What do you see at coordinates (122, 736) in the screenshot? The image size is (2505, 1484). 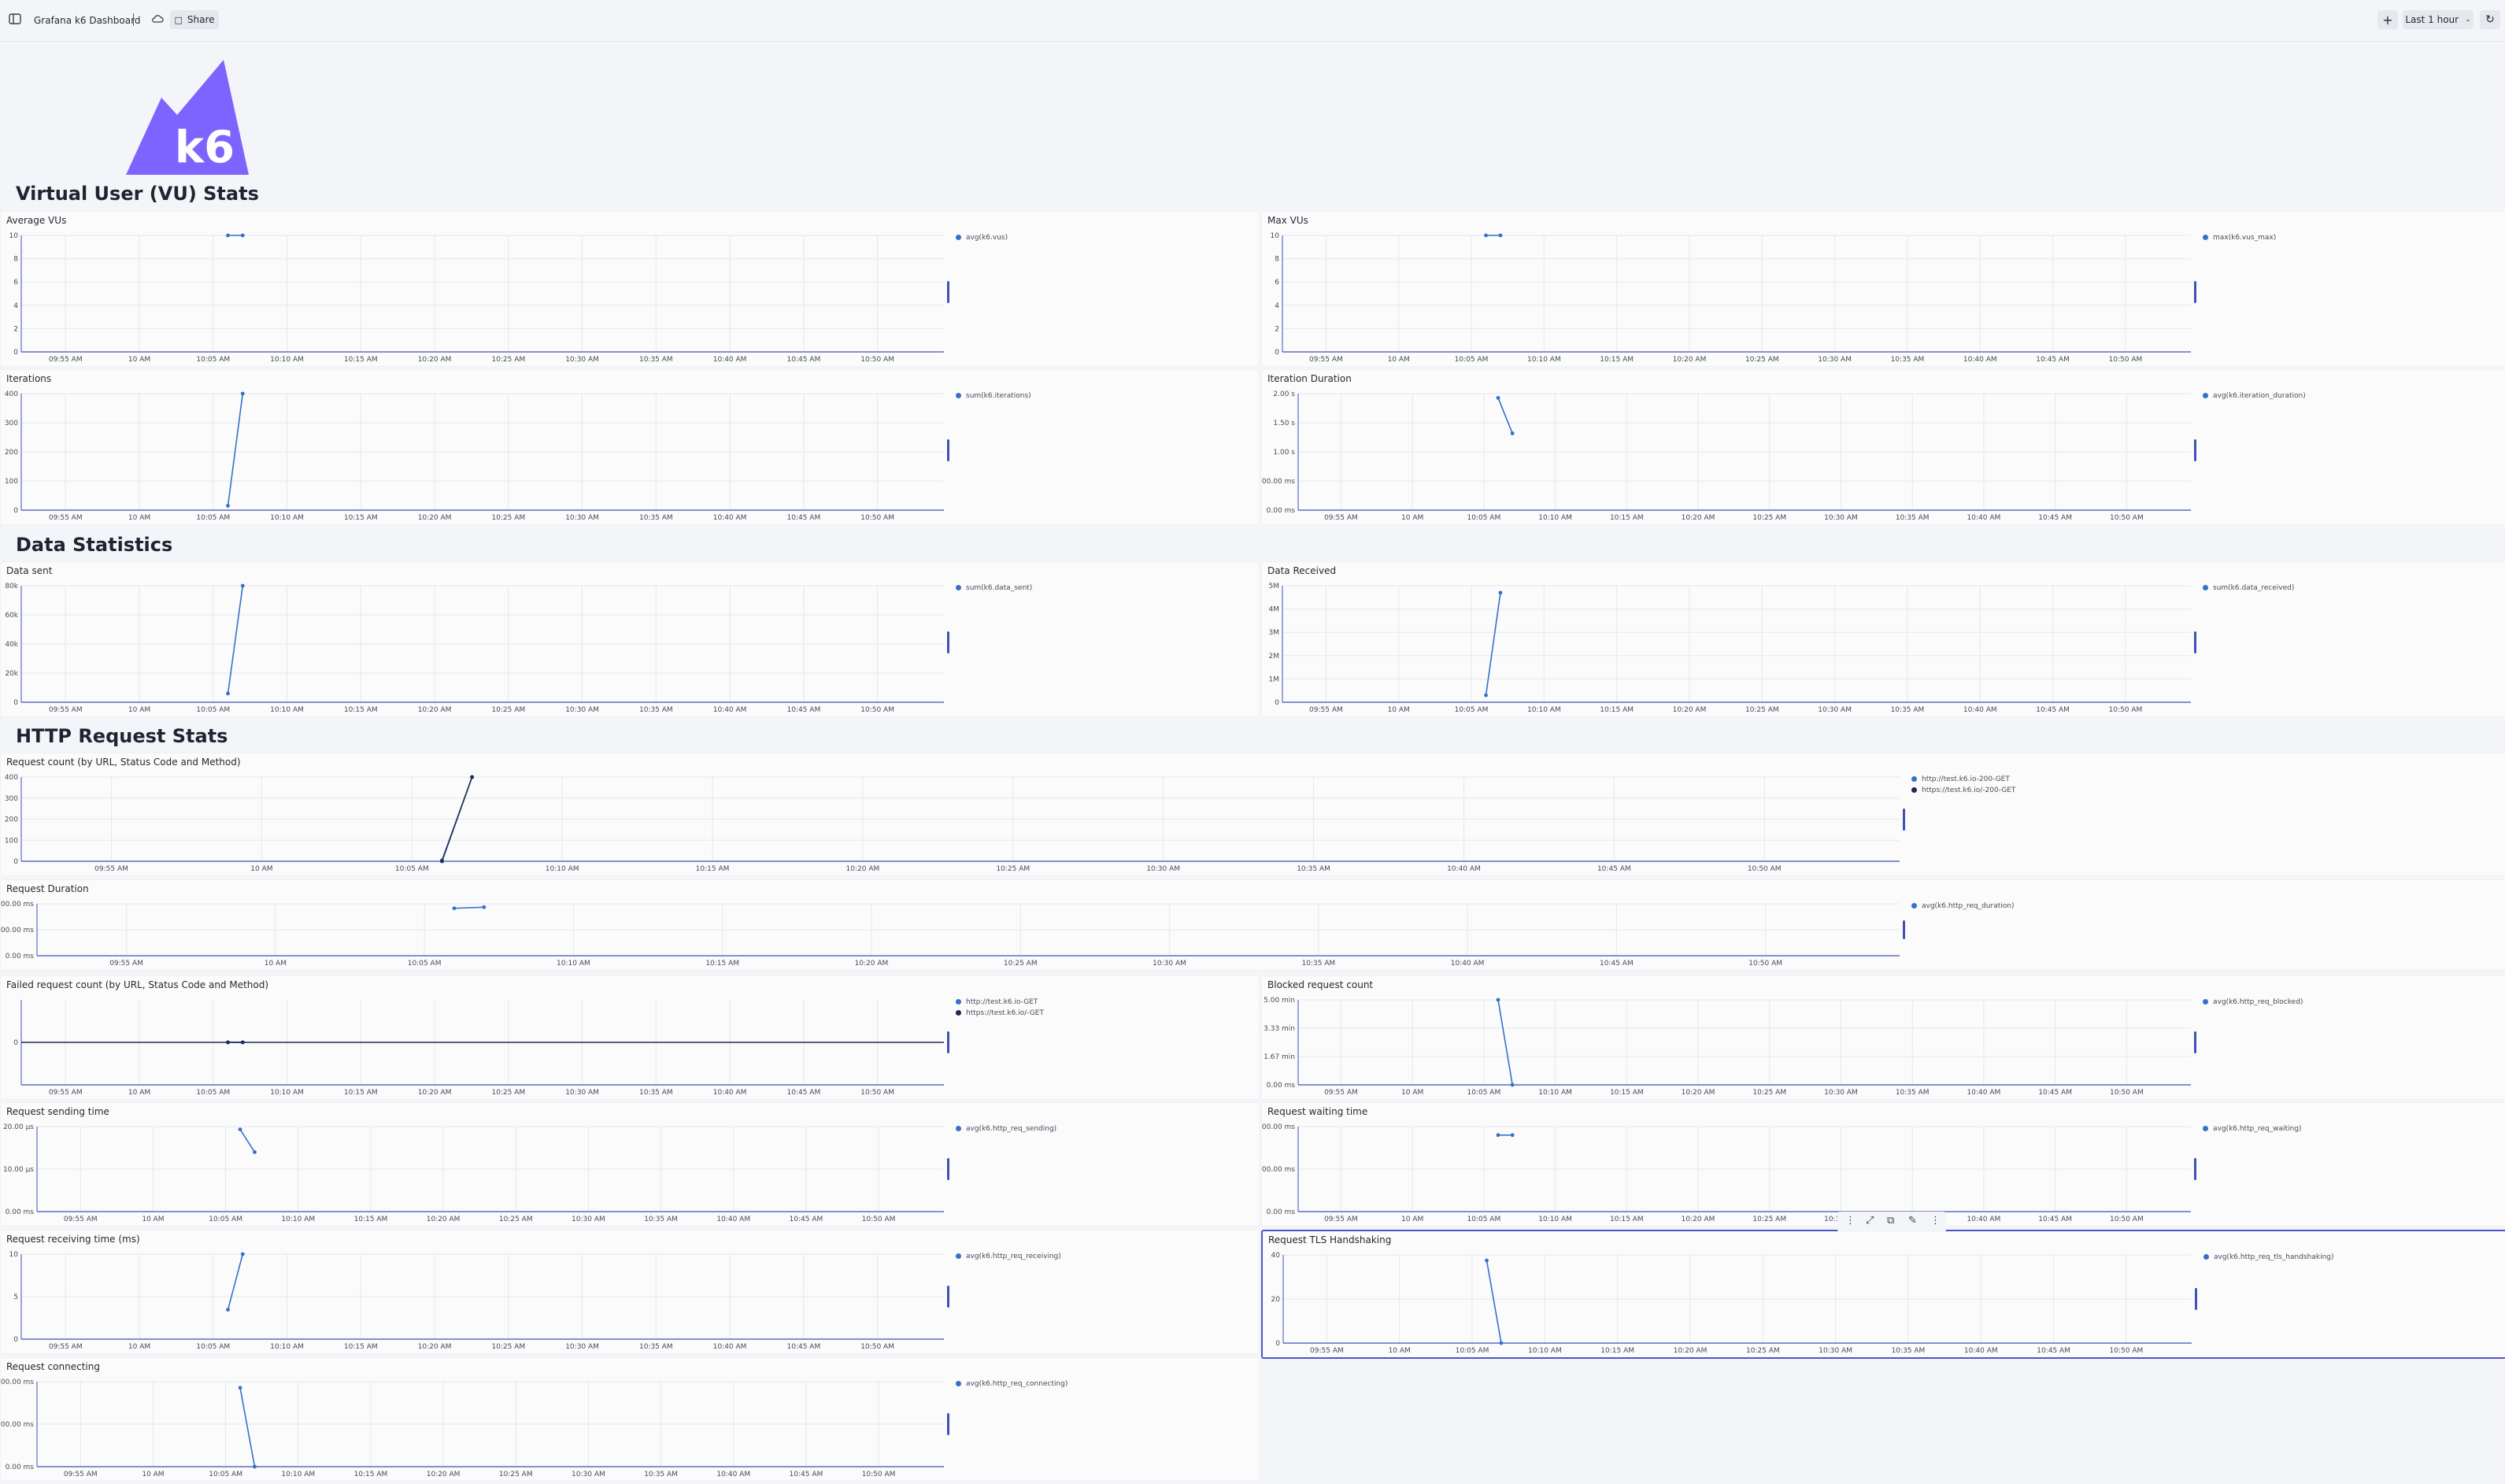 I see `row-title-http-request-stats: HTTP Request Stats` at bounding box center [122, 736].